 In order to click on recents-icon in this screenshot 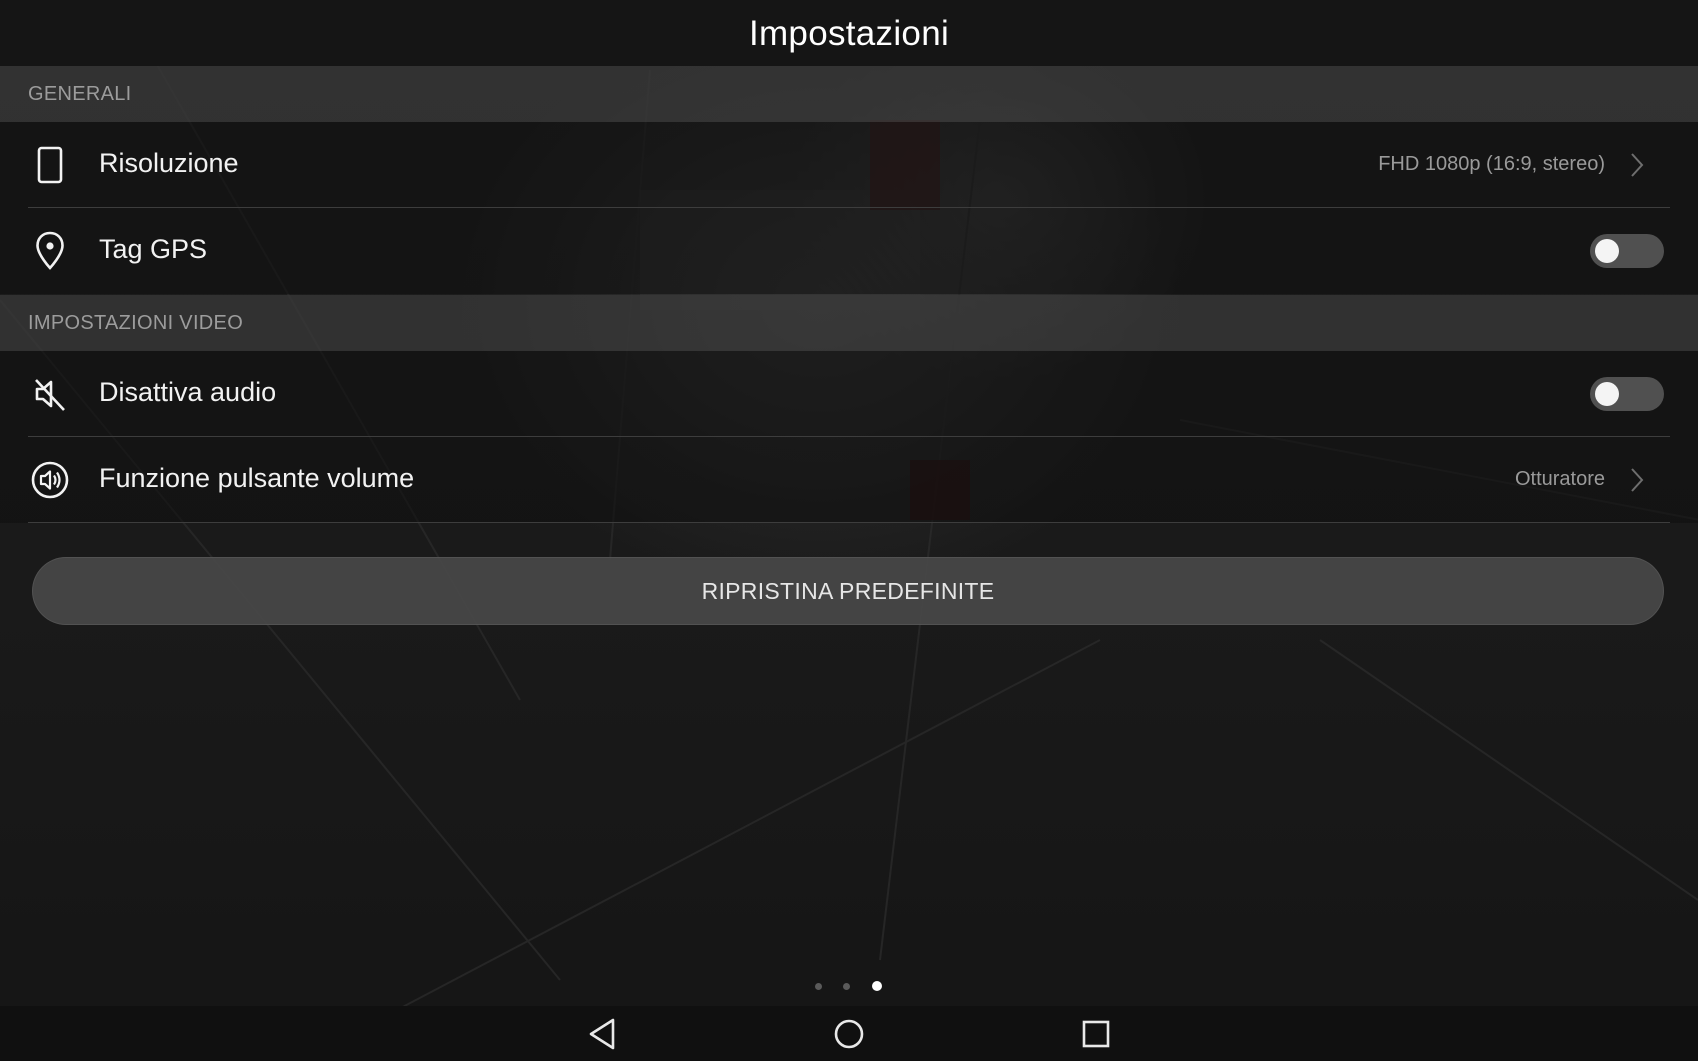, I will do `click(1096, 1034)`.